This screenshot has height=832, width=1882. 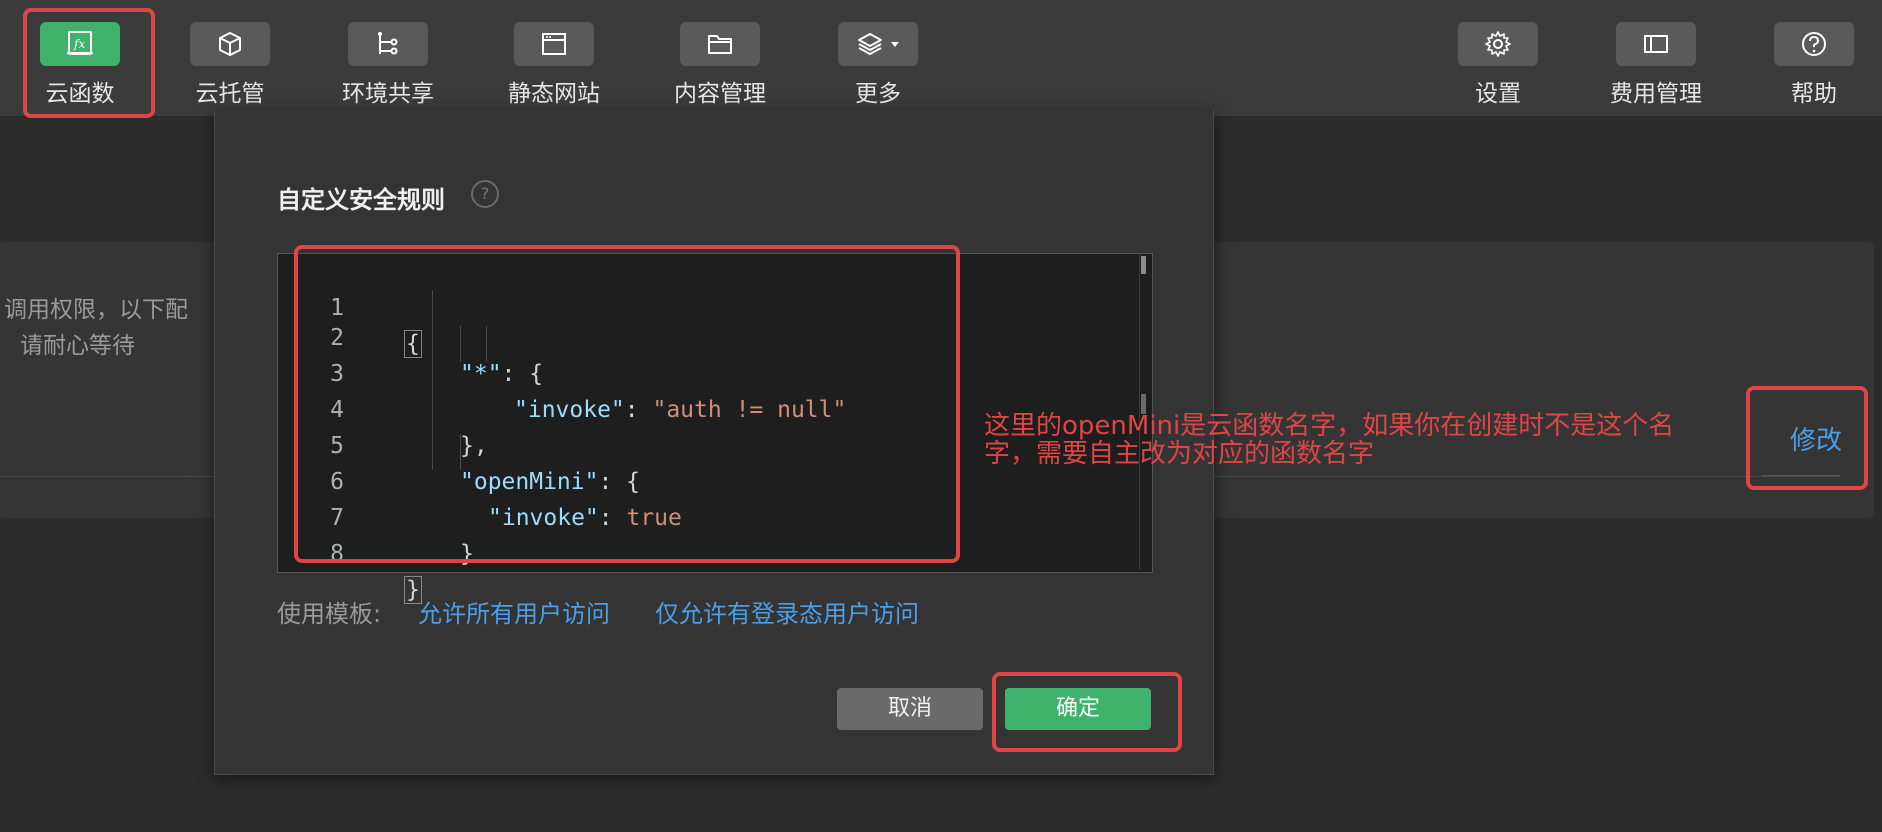 I want to click on annotation-box-confirm, so click(x=1087, y=712).